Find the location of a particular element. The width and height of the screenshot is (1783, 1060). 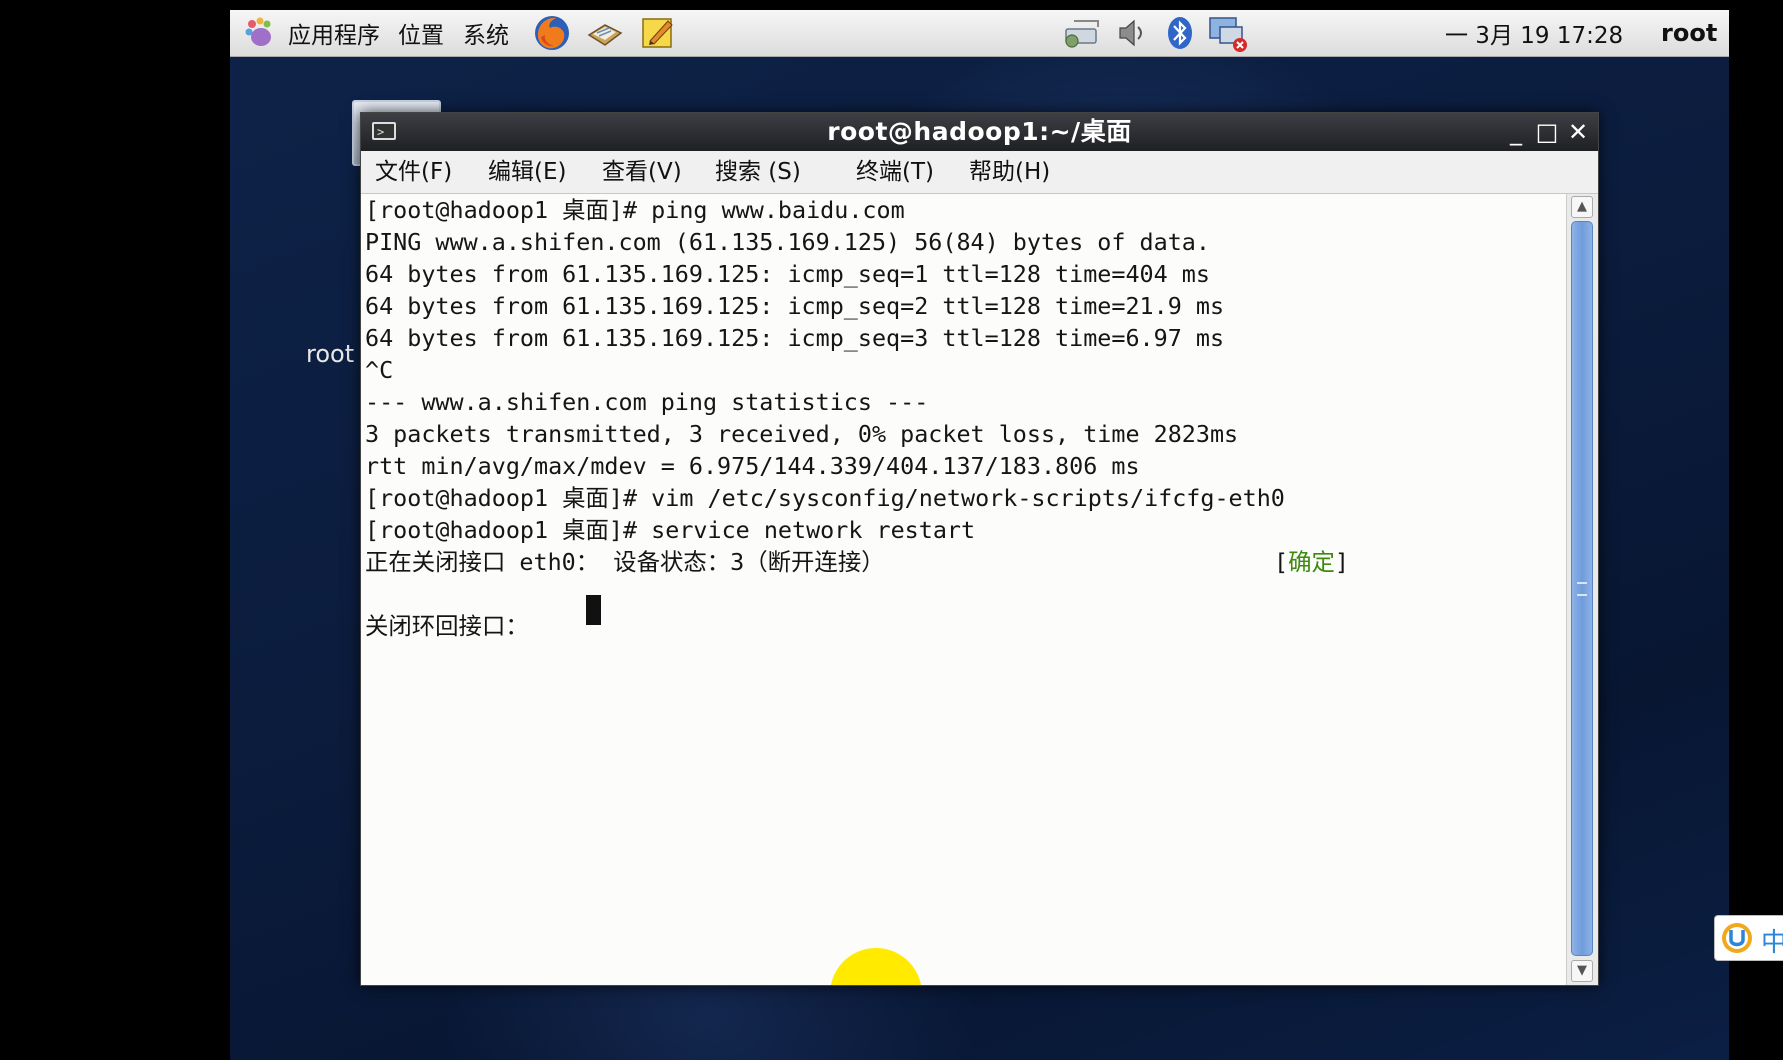

desktop-icon-label: root is located at coordinates (330, 354).